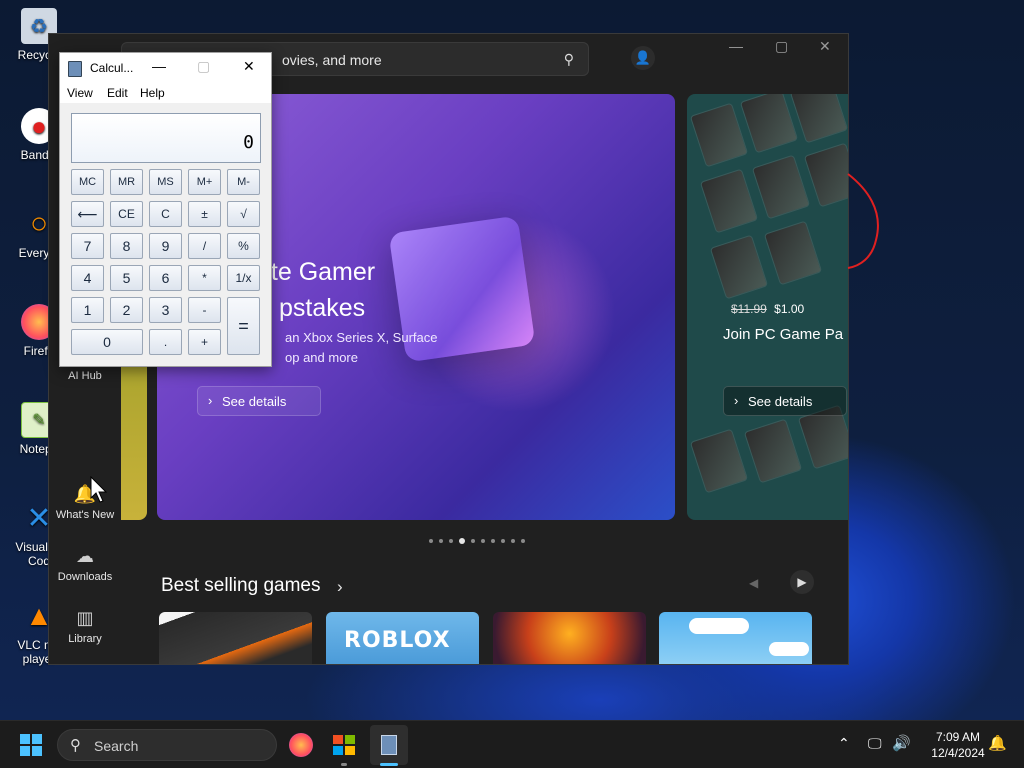  Describe the element at coordinates (240, 586) in the screenshot. I see `best-selling-games-heading: Best selling games` at that location.